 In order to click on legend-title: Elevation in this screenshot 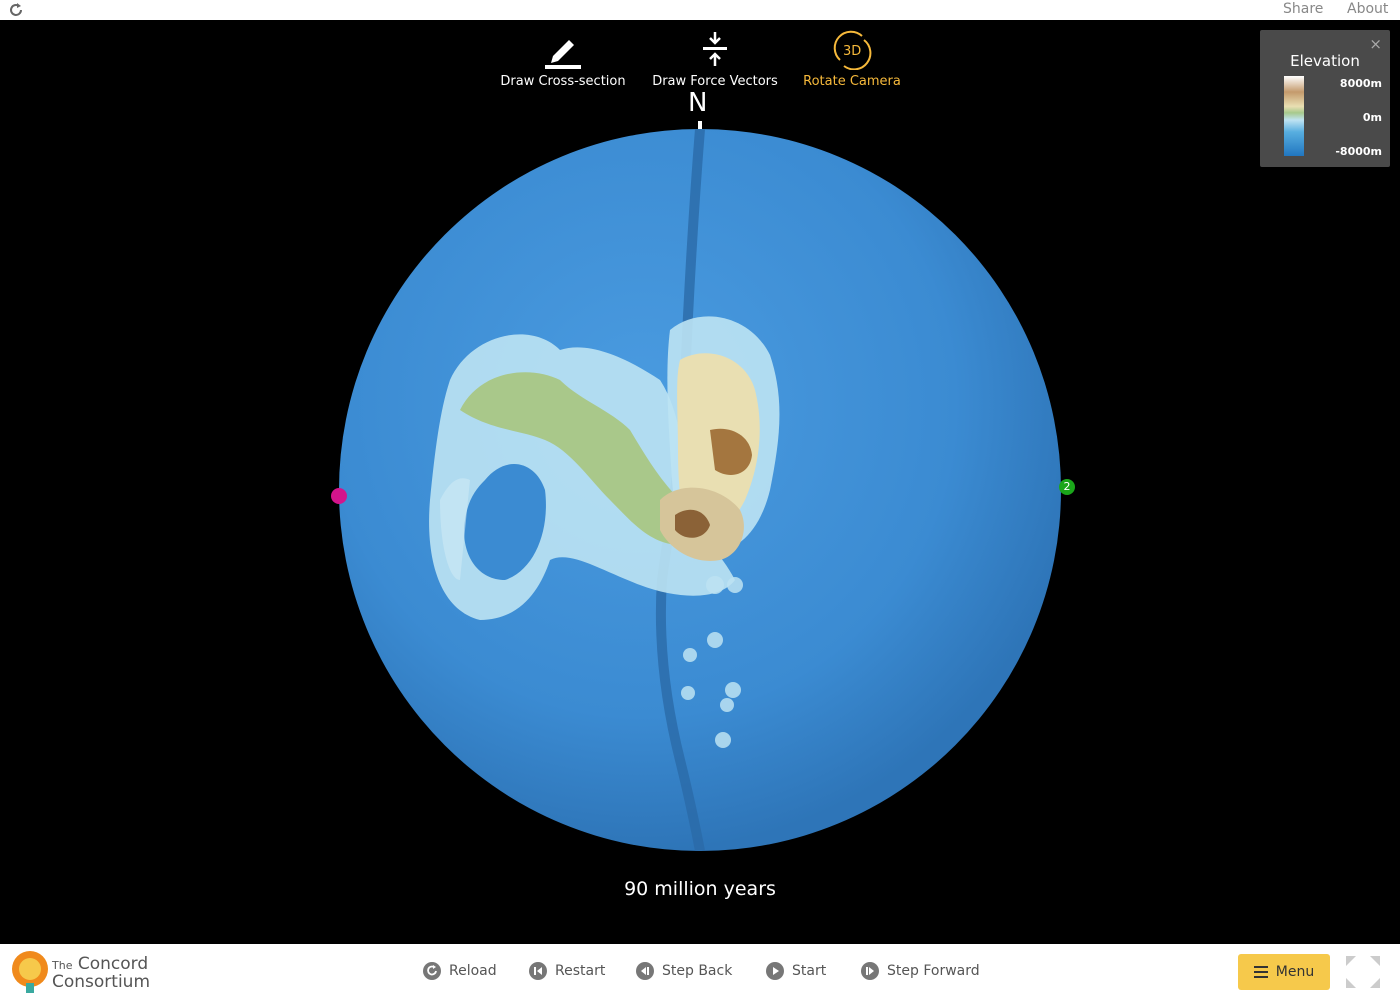, I will do `click(1325, 61)`.